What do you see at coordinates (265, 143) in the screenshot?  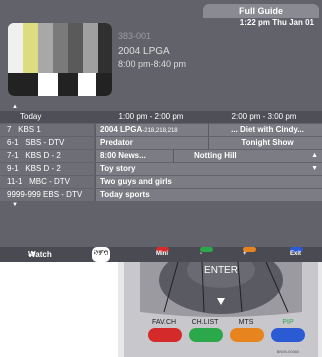 I see `program-cell: Tonight Show` at bounding box center [265, 143].